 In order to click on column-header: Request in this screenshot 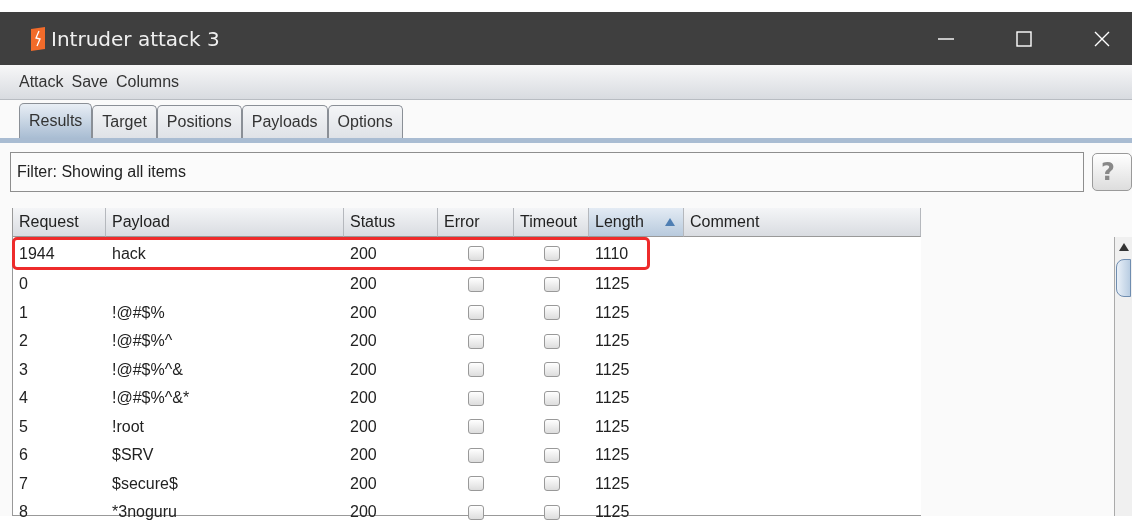, I will do `click(59, 222)`.